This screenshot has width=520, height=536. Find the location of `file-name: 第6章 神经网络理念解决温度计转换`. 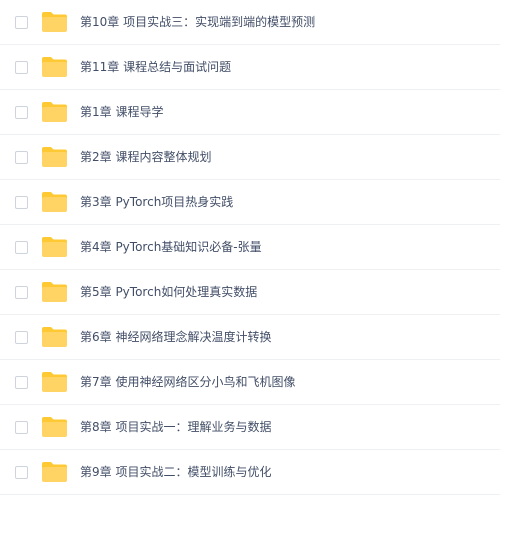

file-name: 第6章 神经网络理念解决温度计转换 is located at coordinates (175, 337).